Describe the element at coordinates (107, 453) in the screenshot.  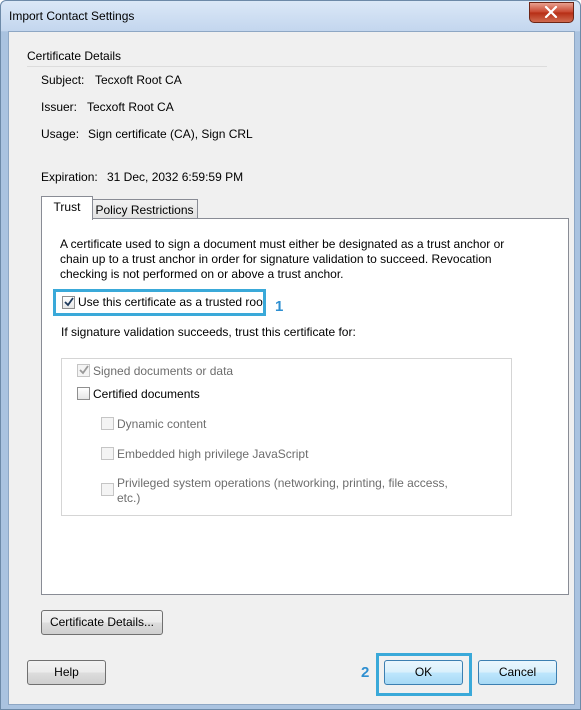
I see `embedded-javascript-checkbox` at that location.